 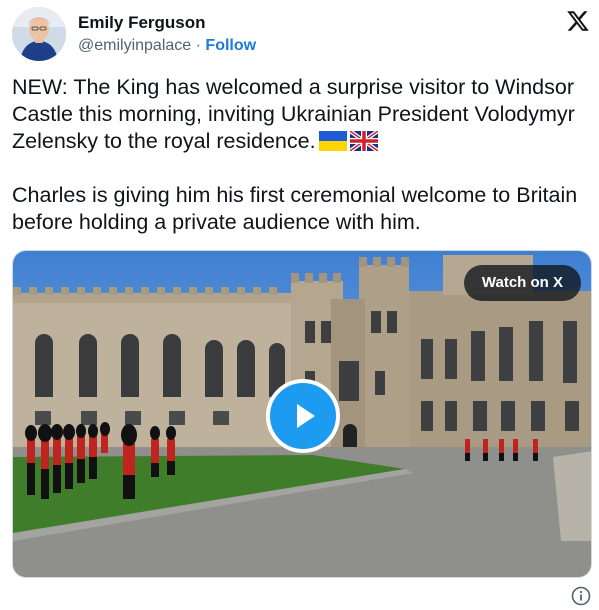 I want to click on info-icon, so click(x=581, y=596).